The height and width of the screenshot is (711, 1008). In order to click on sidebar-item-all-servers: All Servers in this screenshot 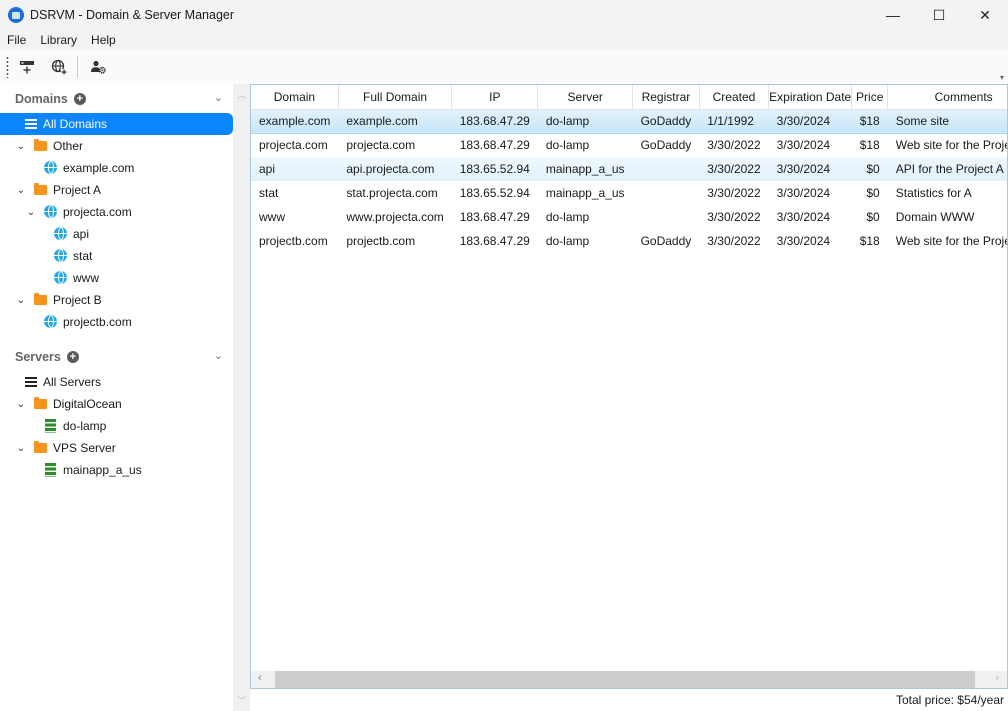, I will do `click(116, 382)`.